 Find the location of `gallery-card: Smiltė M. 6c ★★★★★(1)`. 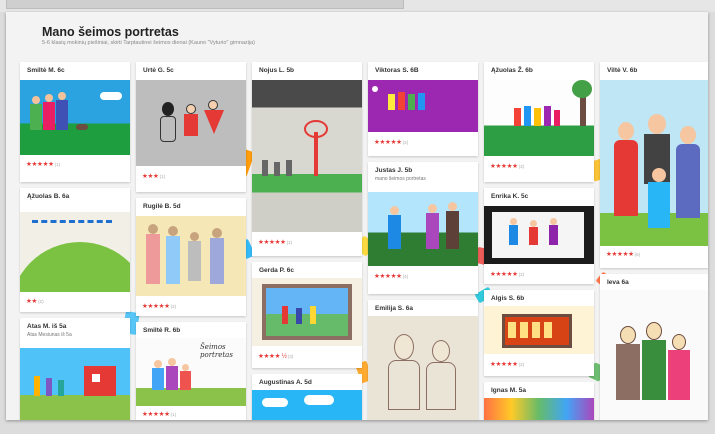

gallery-card: Smiltė M. 6c ★★★★★(1) is located at coordinates (75, 122).